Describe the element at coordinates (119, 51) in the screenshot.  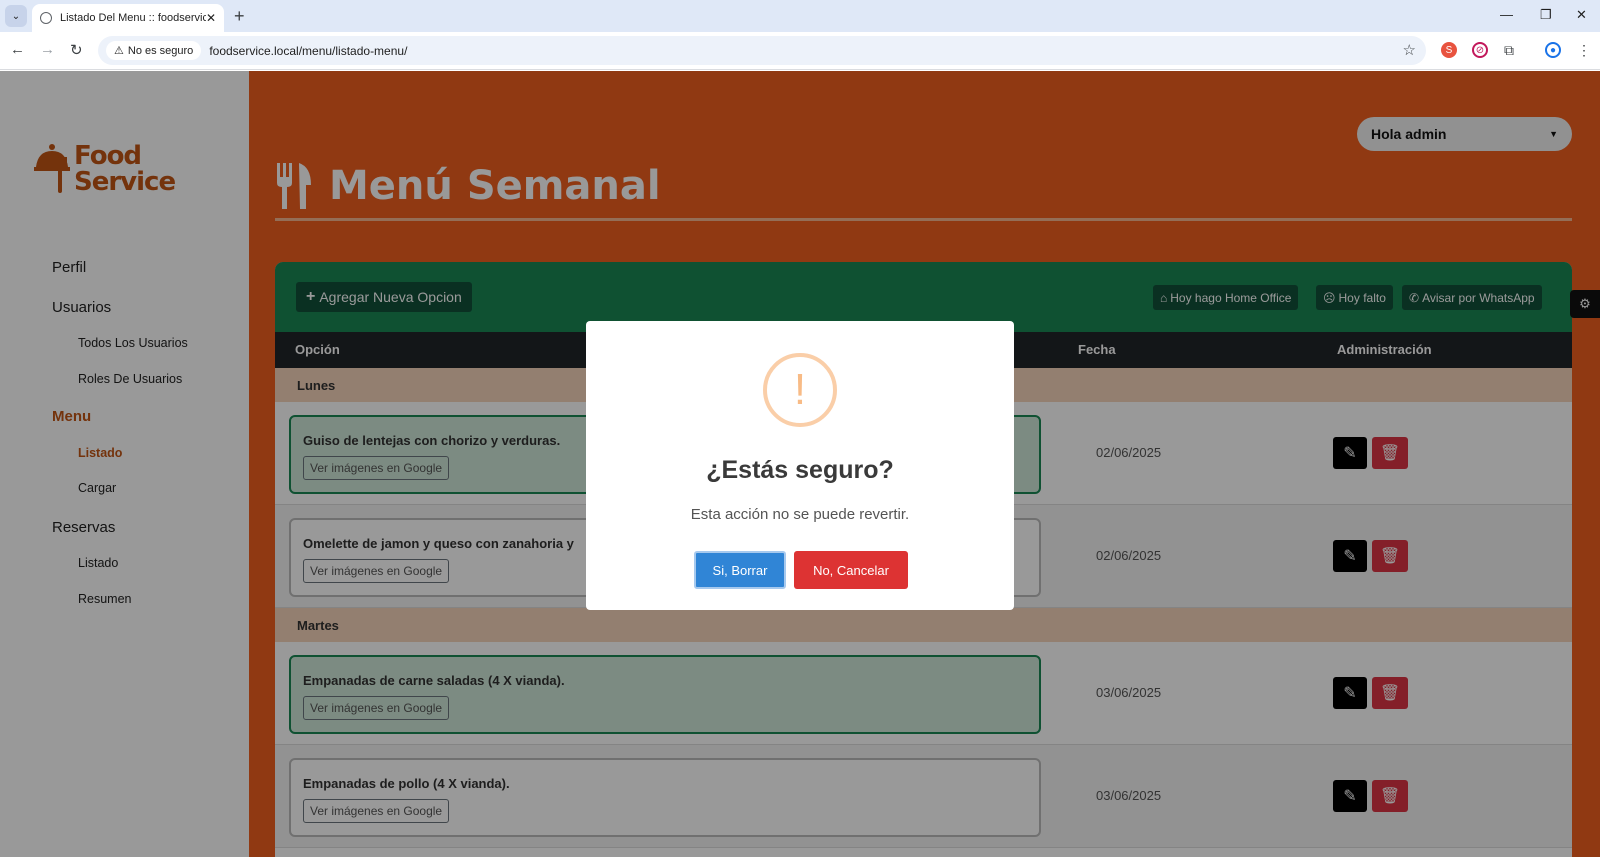
I see `warning-icon: ⚠` at that location.